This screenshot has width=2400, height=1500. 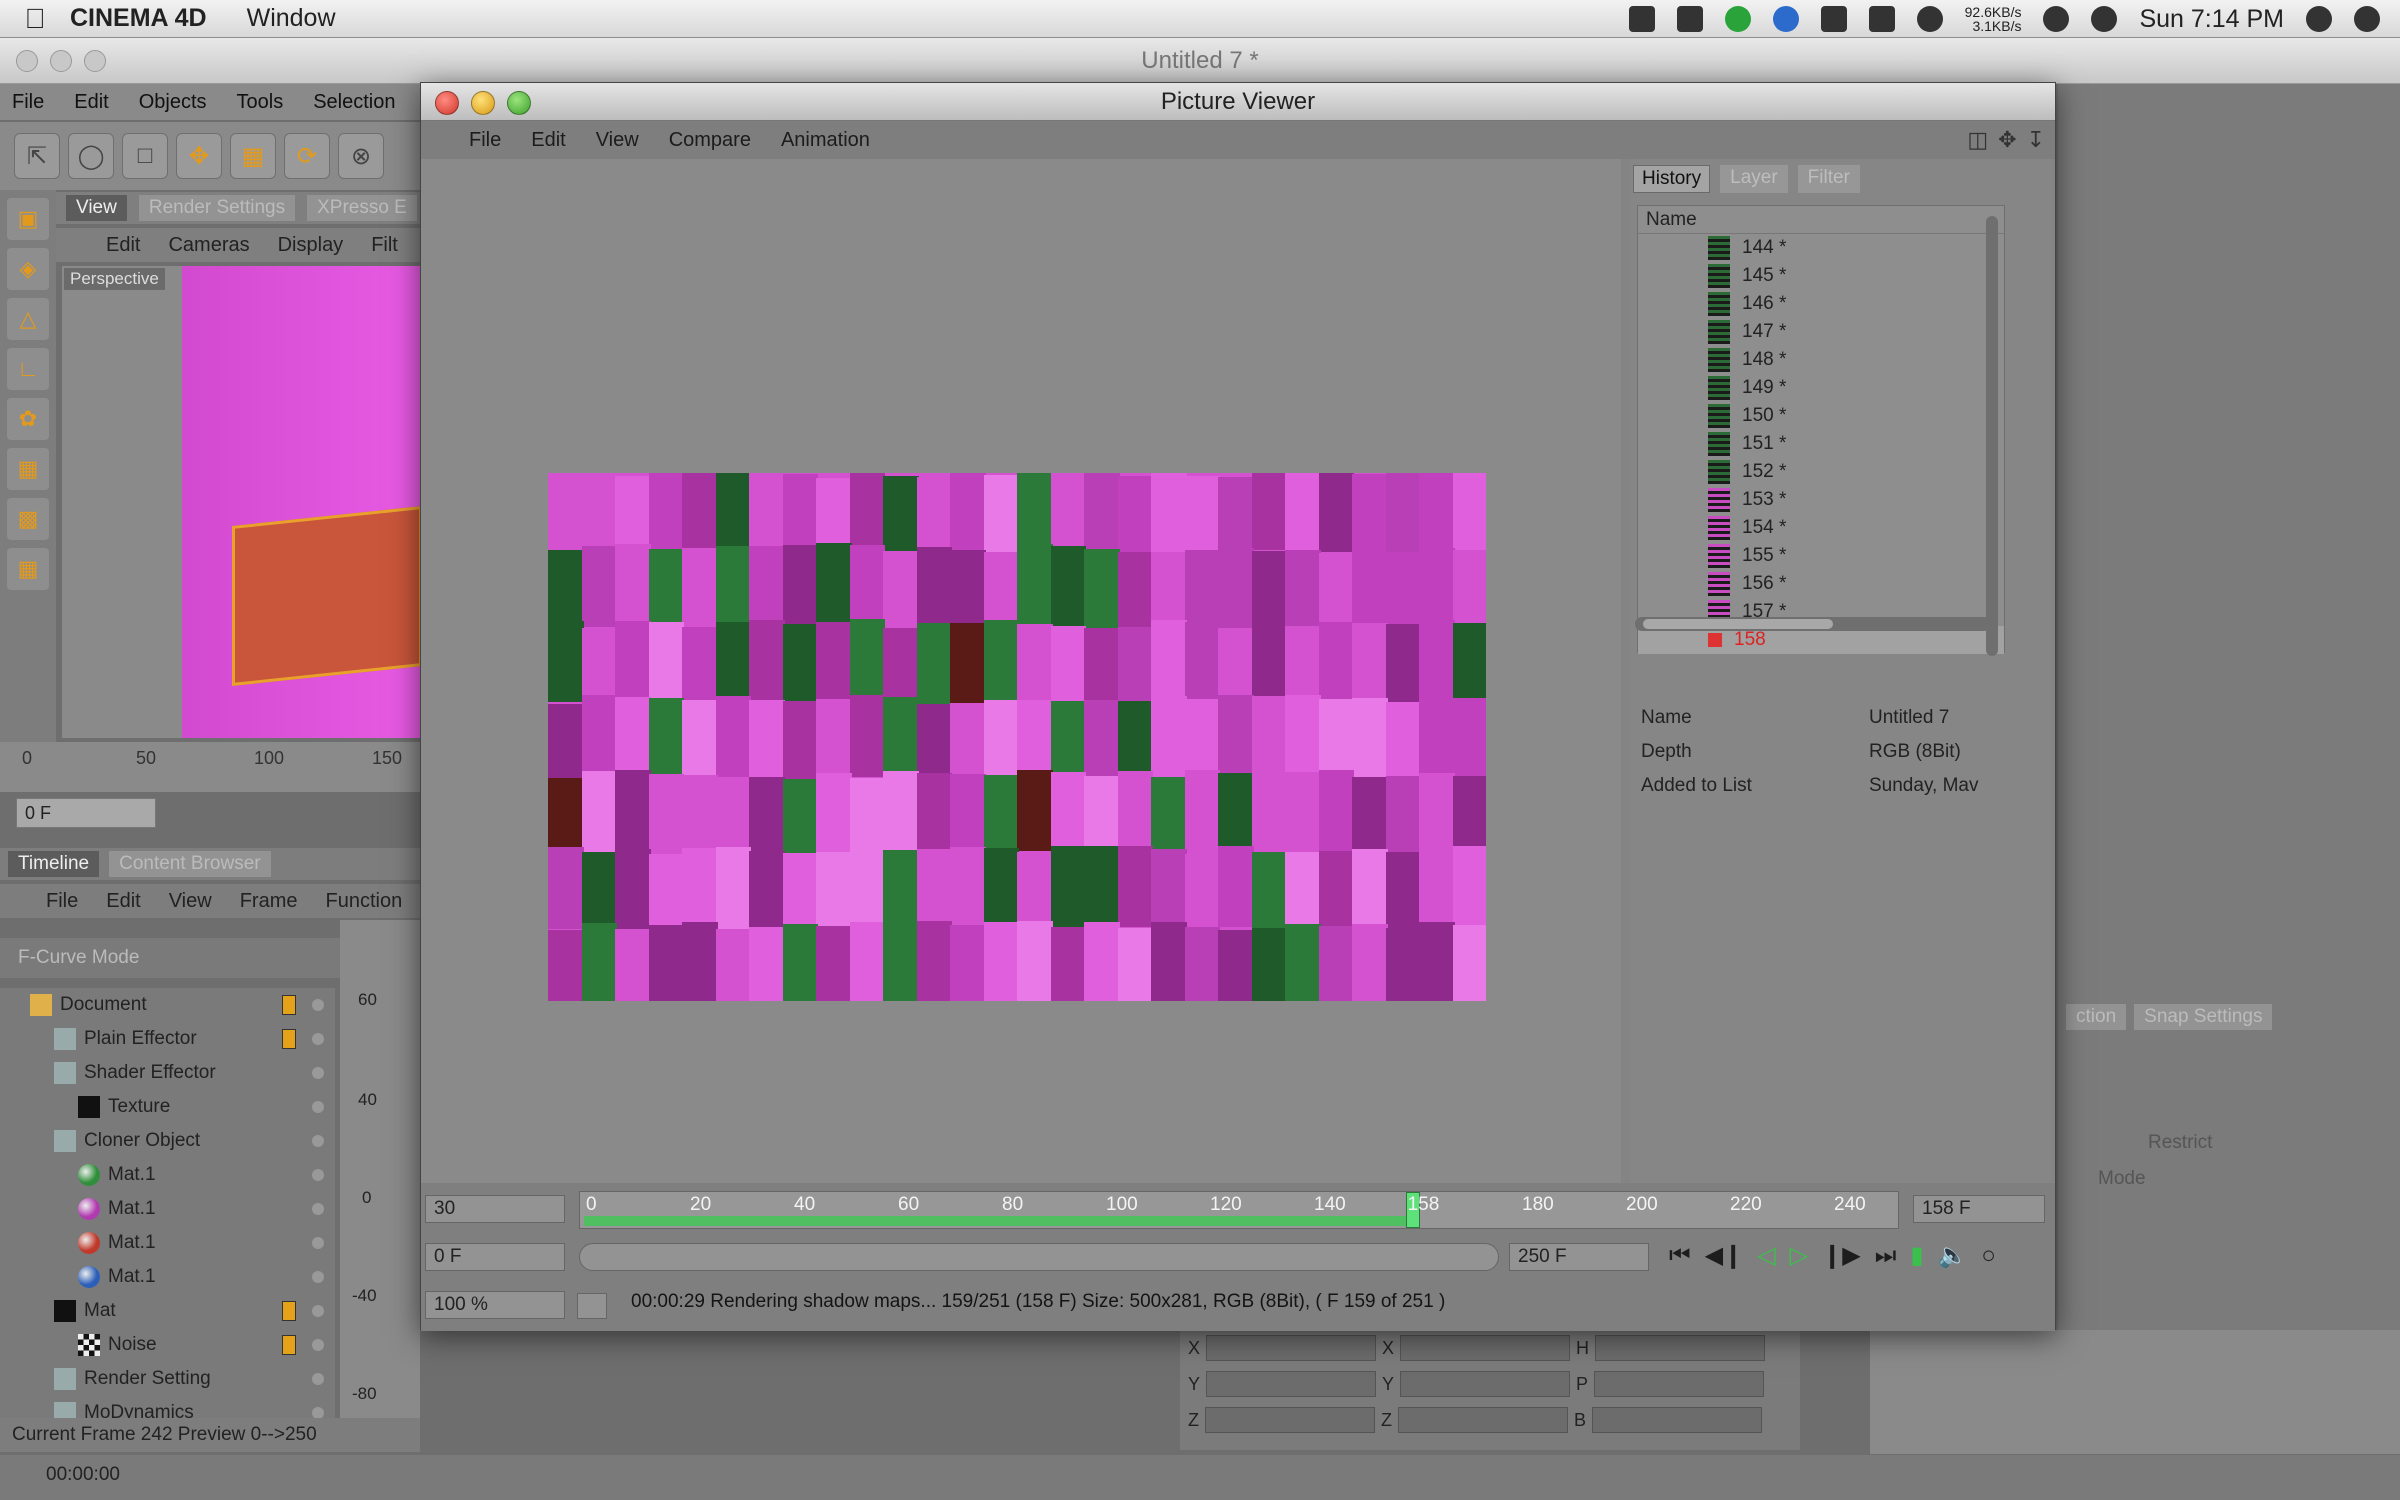 I want to click on close-button, so click(x=447, y=103).